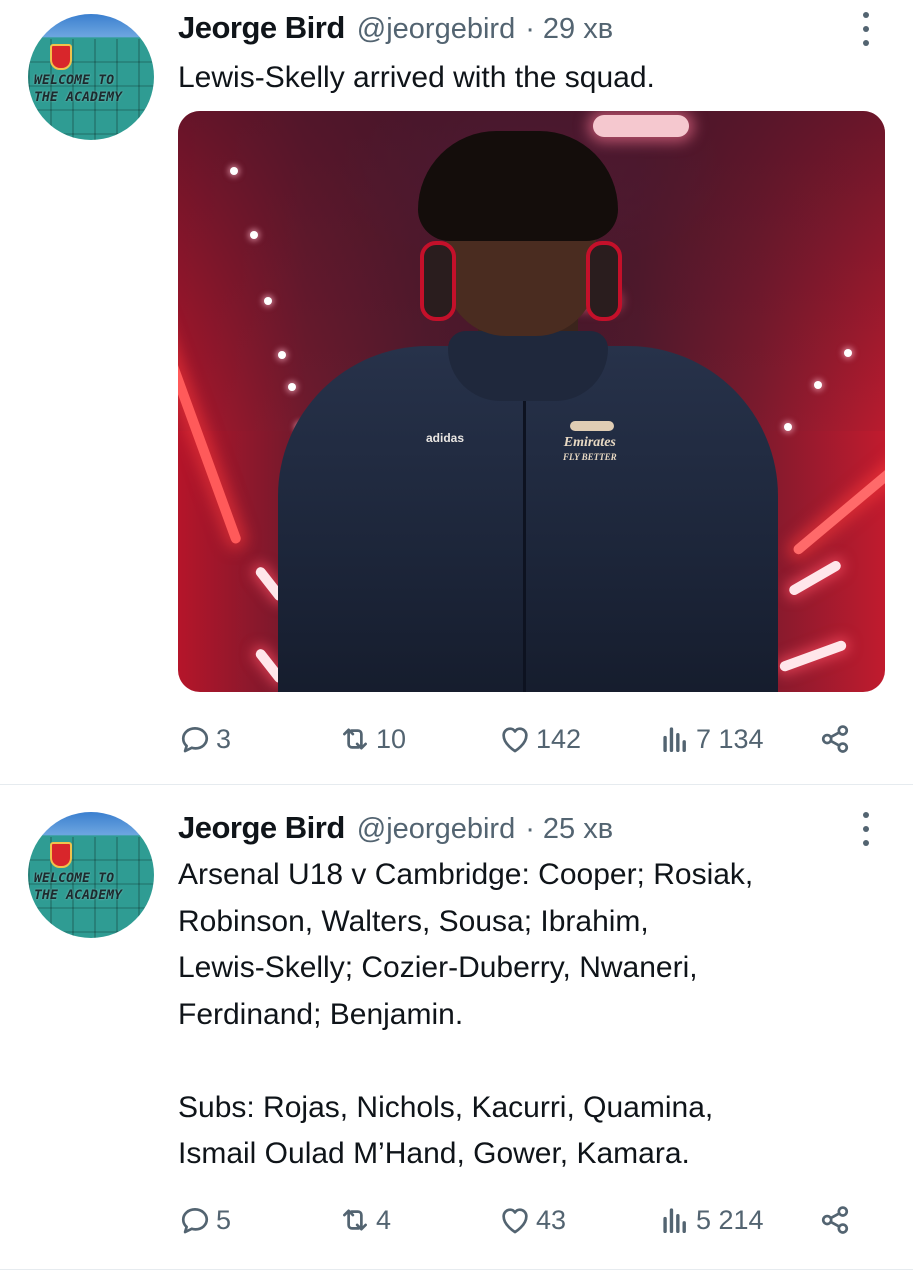  Describe the element at coordinates (730, 738) in the screenshot. I see `views-count: 7 134` at that location.